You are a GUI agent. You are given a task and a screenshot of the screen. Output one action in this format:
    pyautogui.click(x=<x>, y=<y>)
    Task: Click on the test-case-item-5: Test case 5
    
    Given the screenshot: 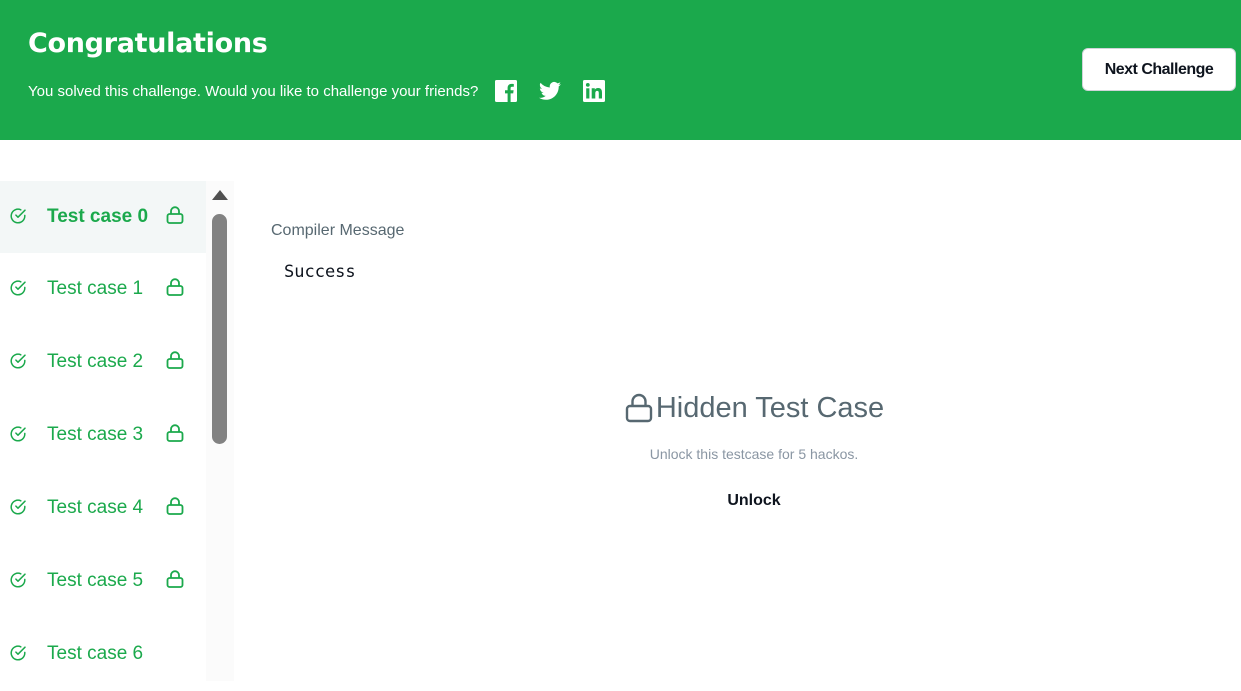 What is the action you would take?
    pyautogui.click(x=103, y=581)
    